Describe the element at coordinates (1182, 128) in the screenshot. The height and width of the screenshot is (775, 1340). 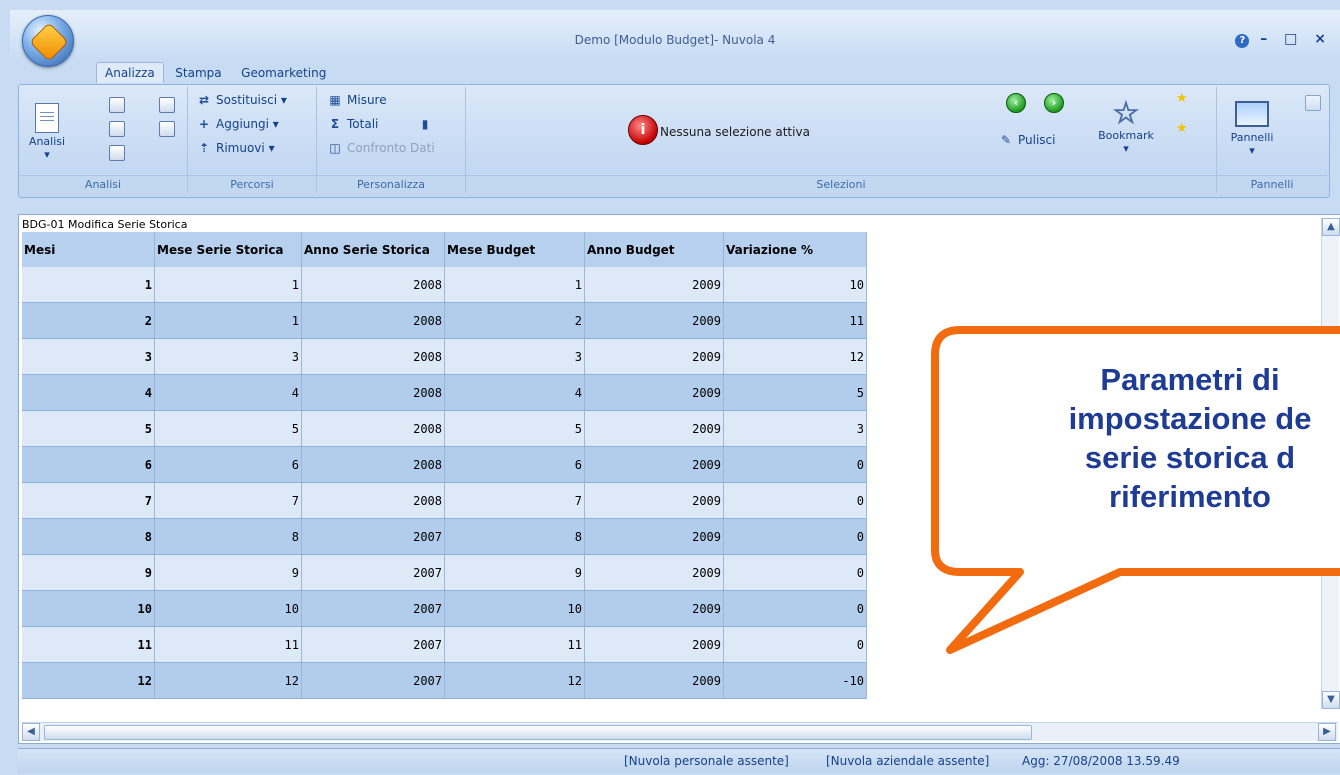
I see `manage-bookmark-icon: ★` at that location.